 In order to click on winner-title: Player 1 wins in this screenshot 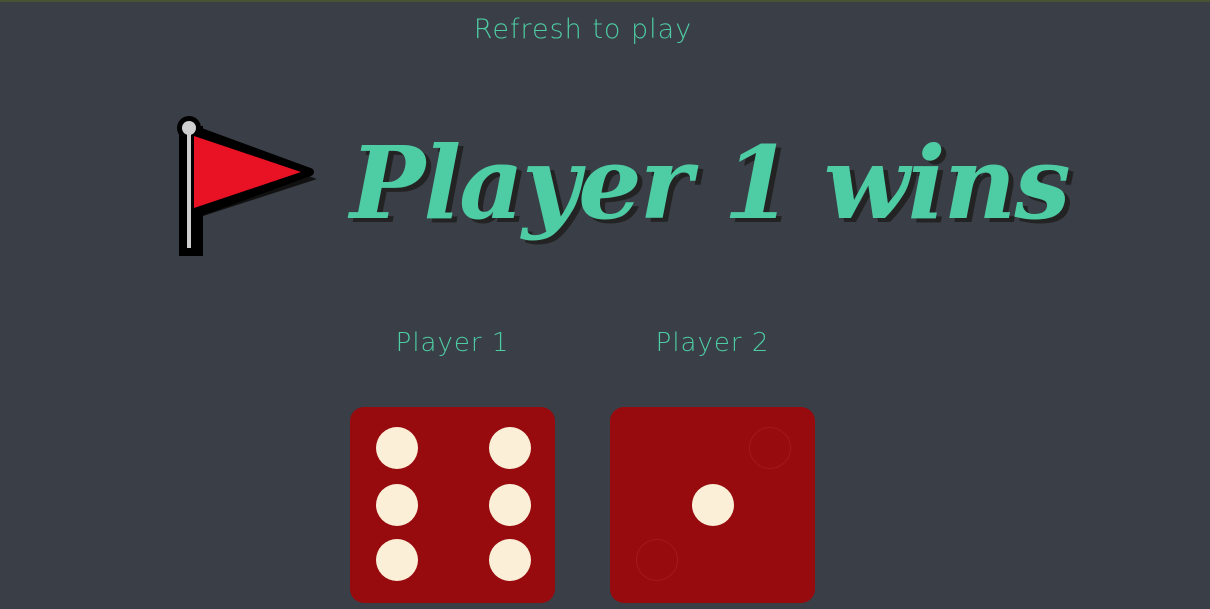, I will do `click(710, 183)`.